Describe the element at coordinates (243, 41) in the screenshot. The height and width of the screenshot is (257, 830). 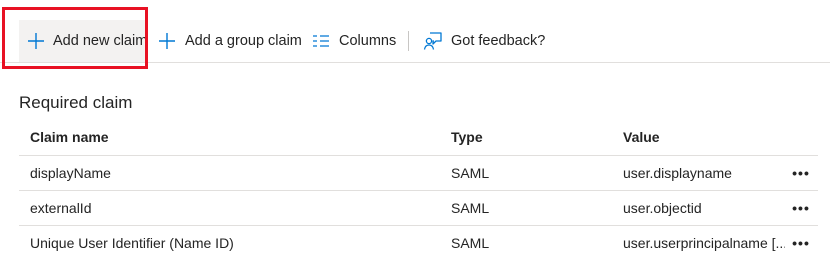
I see `add-group-claim-label: Add a group claim` at that location.